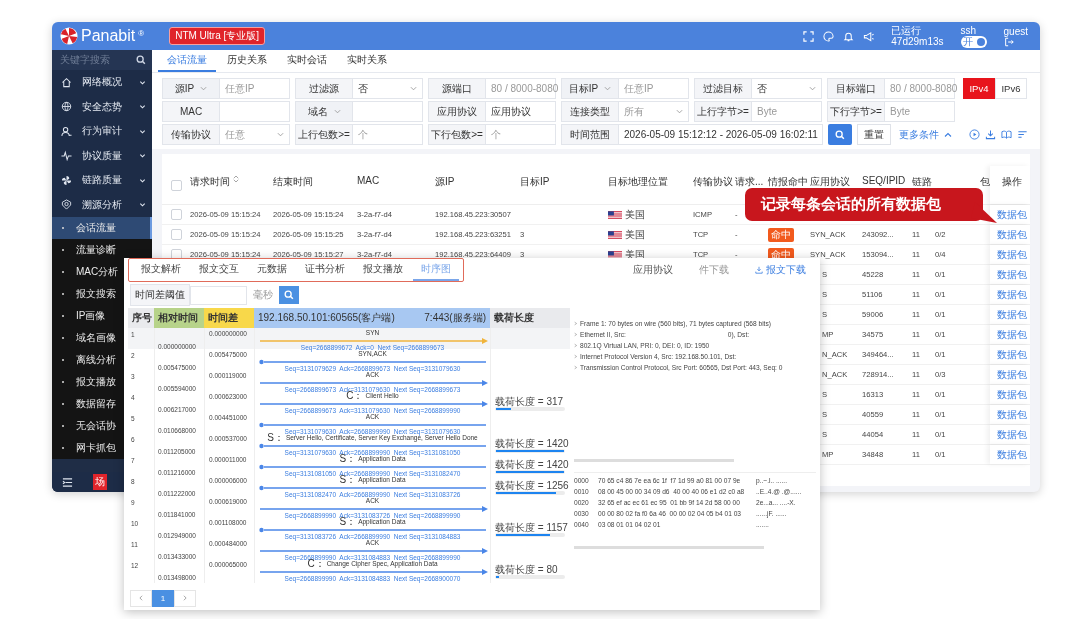 Image resolution: width=1080 pixels, height=619 pixels. What do you see at coordinates (67, 482) in the screenshot?
I see `menu-icon` at bounding box center [67, 482].